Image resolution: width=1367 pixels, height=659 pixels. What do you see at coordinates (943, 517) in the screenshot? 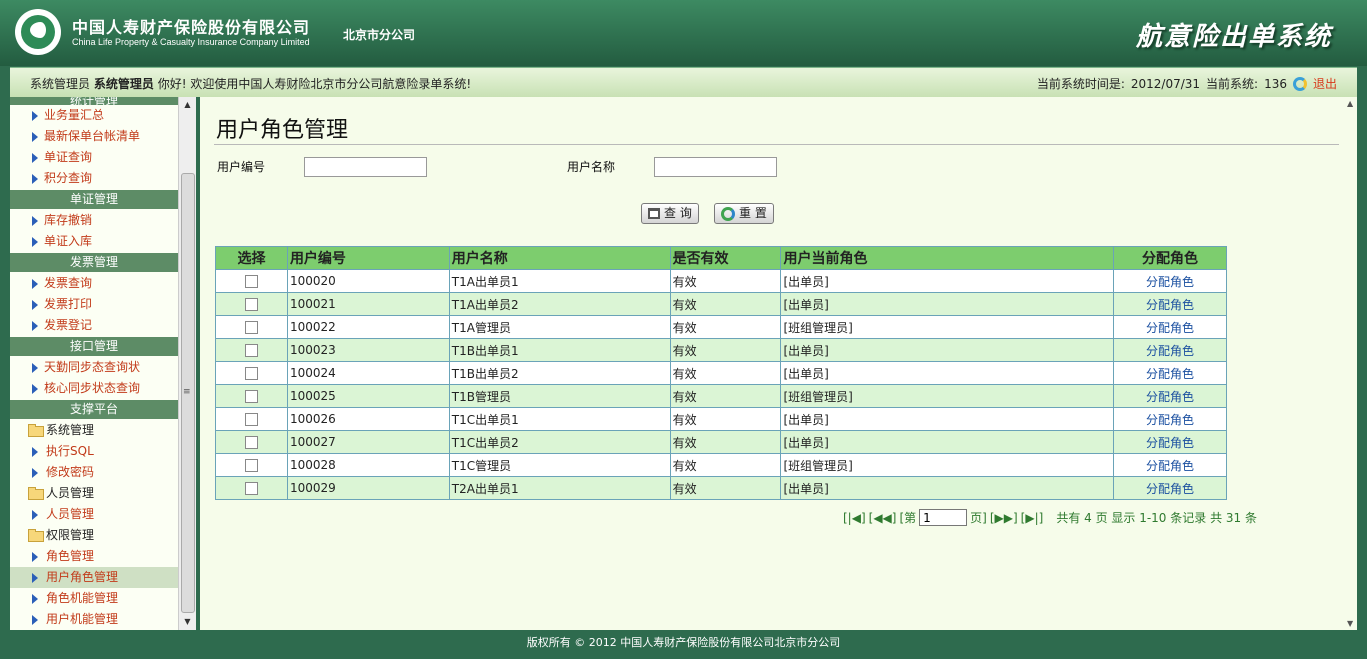
I see `page-number-input: 1` at bounding box center [943, 517].